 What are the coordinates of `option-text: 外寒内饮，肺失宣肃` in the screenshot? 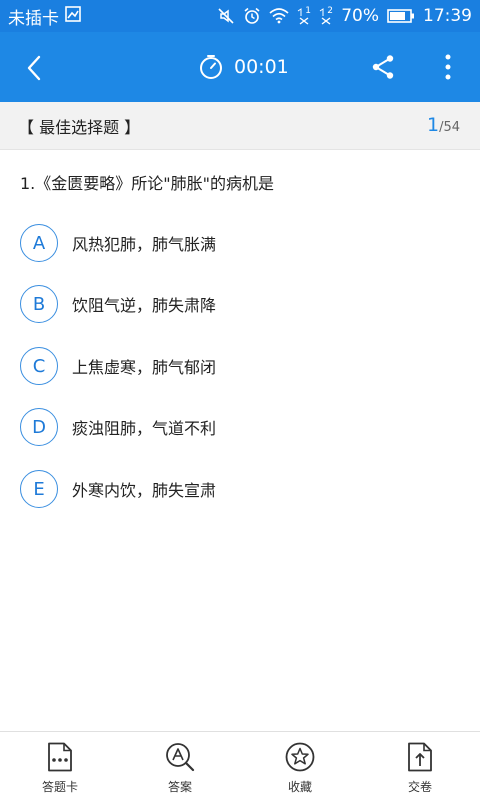 It's located at (144, 490).